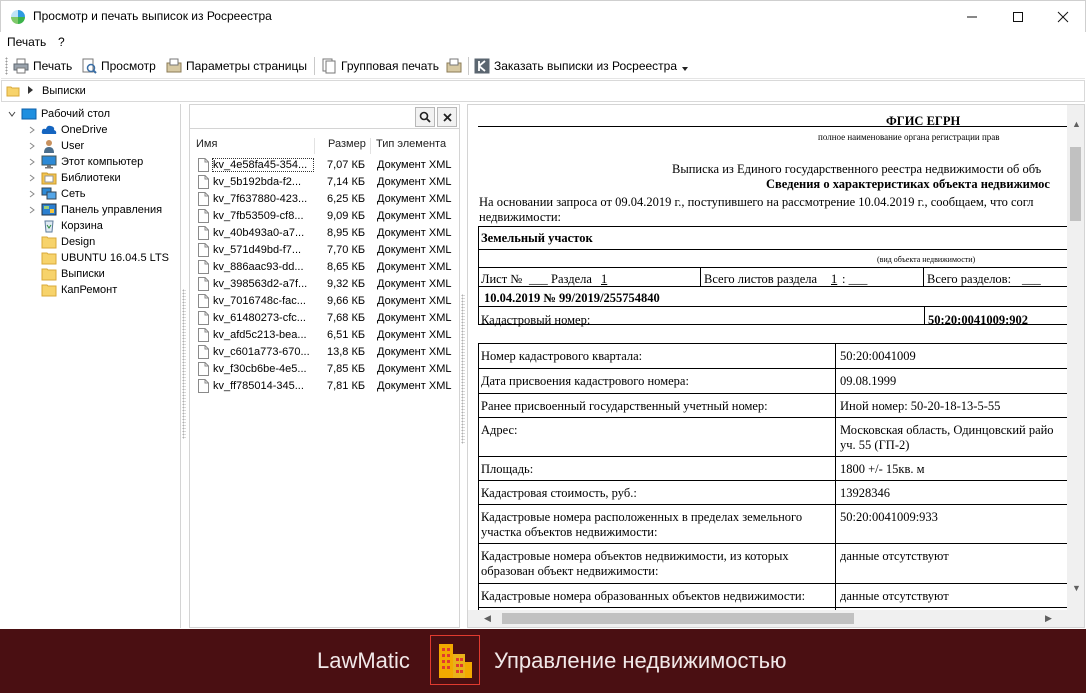 The height and width of the screenshot is (693, 1086). I want to click on tree-item-user: User, so click(55, 146).